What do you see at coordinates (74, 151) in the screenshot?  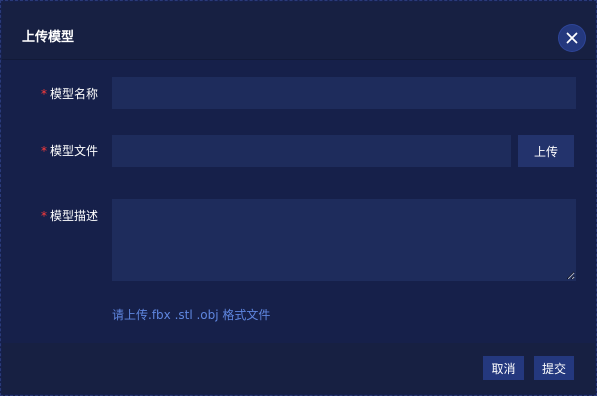 I see `model-file-label-text: 模型文件` at bounding box center [74, 151].